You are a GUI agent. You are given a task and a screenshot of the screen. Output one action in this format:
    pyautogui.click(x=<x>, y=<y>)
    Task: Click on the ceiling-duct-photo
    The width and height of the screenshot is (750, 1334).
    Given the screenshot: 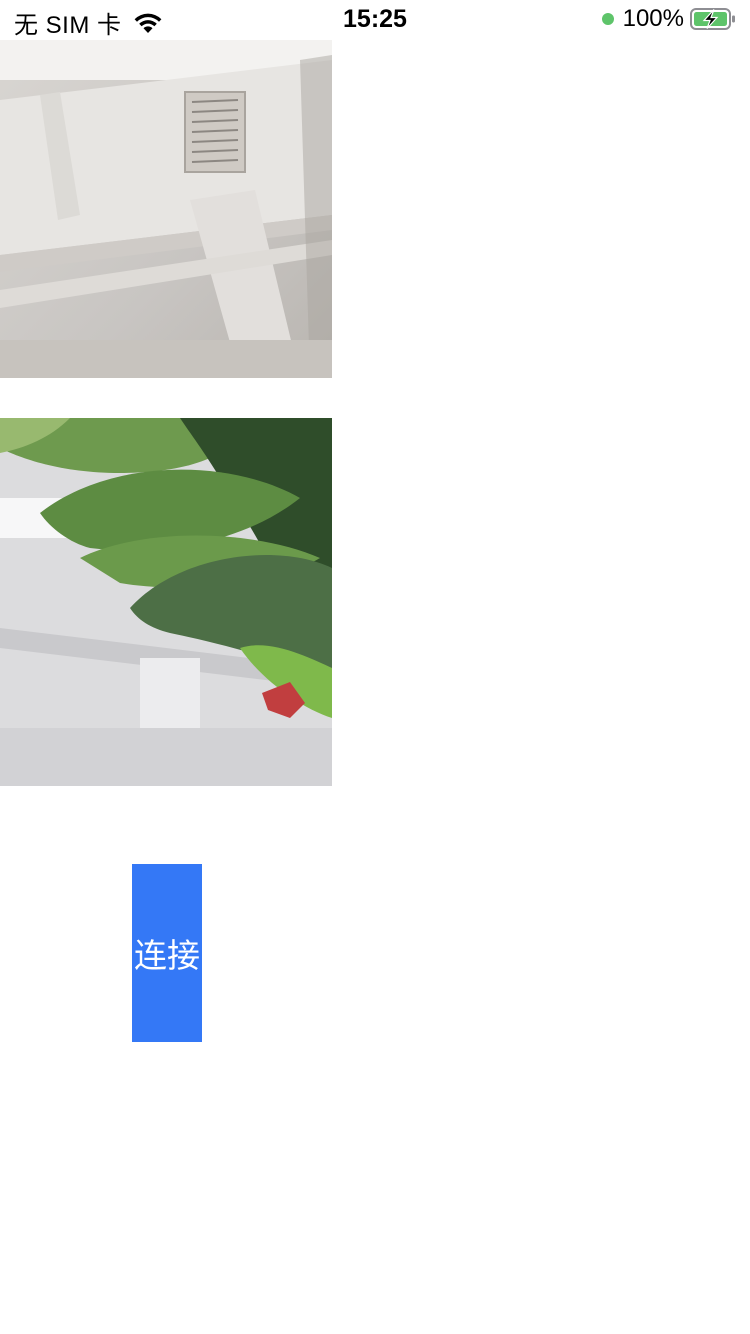 What is the action you would take?
    pyautogui.click(x=166, y=209)
    